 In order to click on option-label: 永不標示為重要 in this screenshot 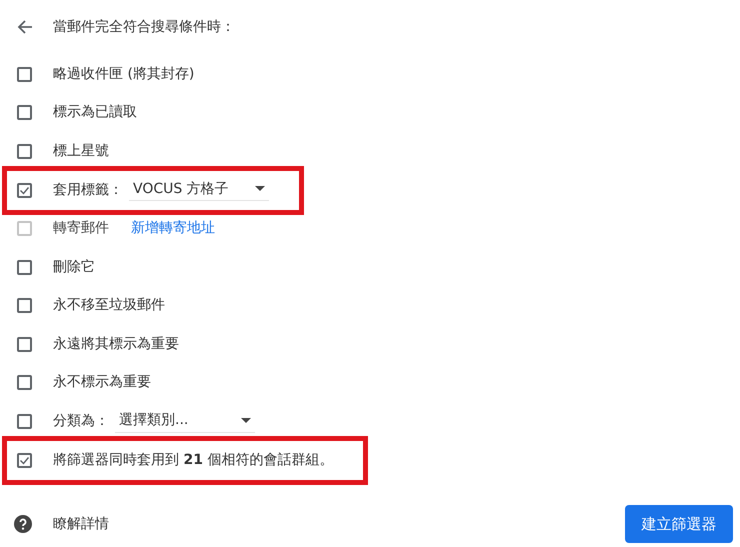, I will do `click(102, 383)`.